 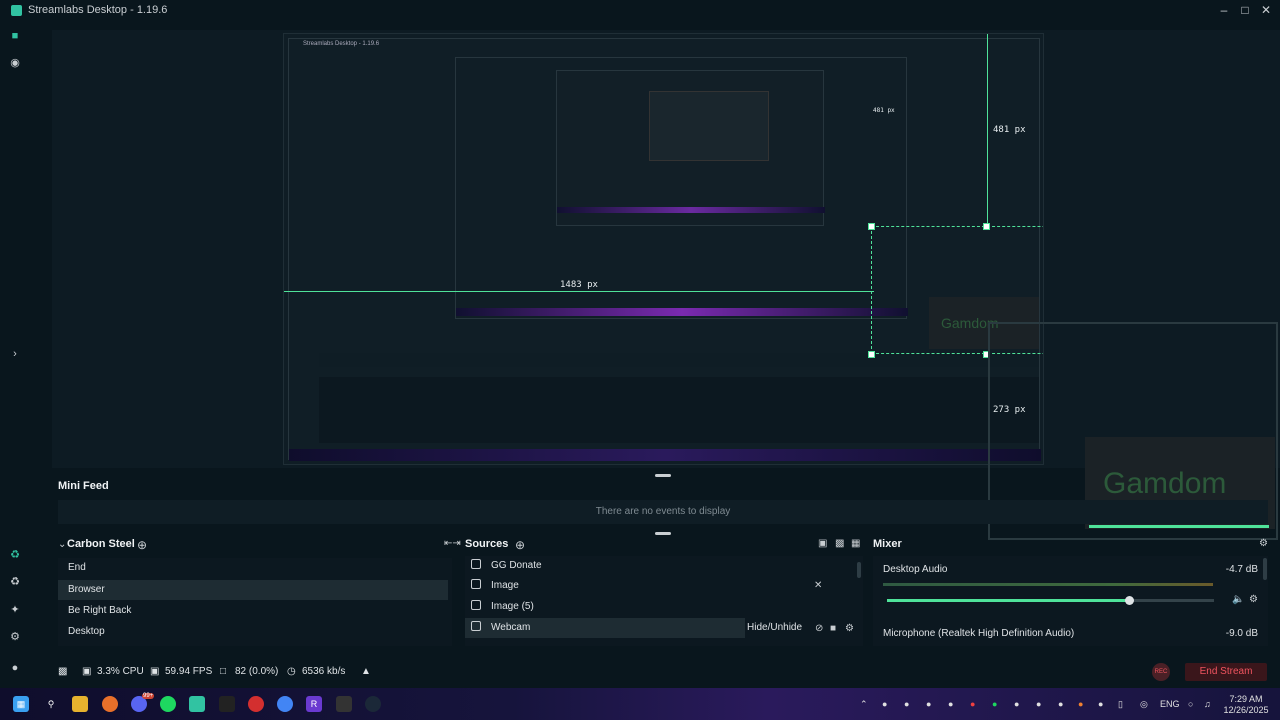 What do you see at coordinates (663, 475) in the screenshot?
I see `drag-handle-top` at bounding box center [663, 475].